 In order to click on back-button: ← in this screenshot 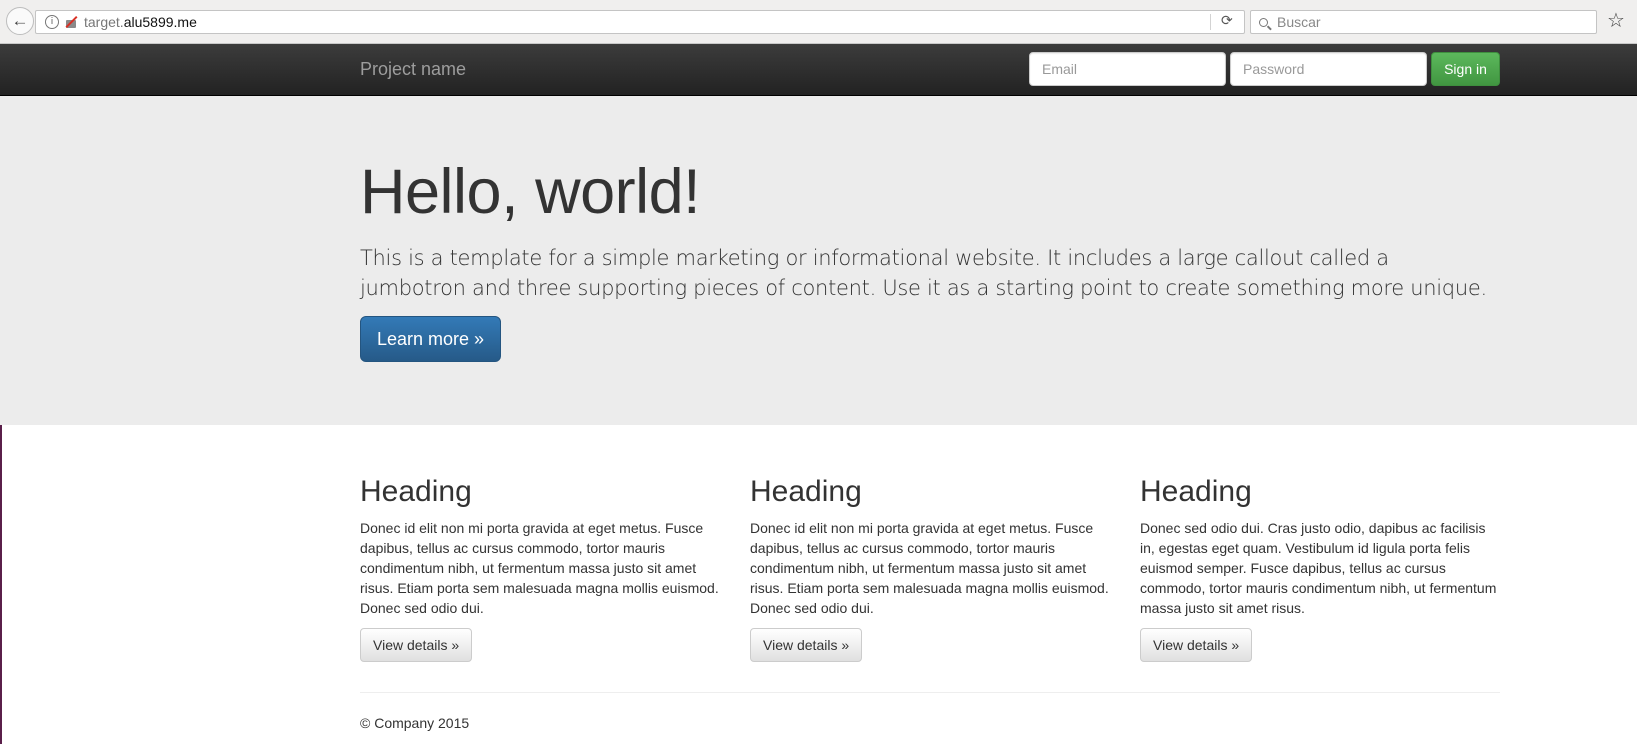, I will do `click(20, 21)`.